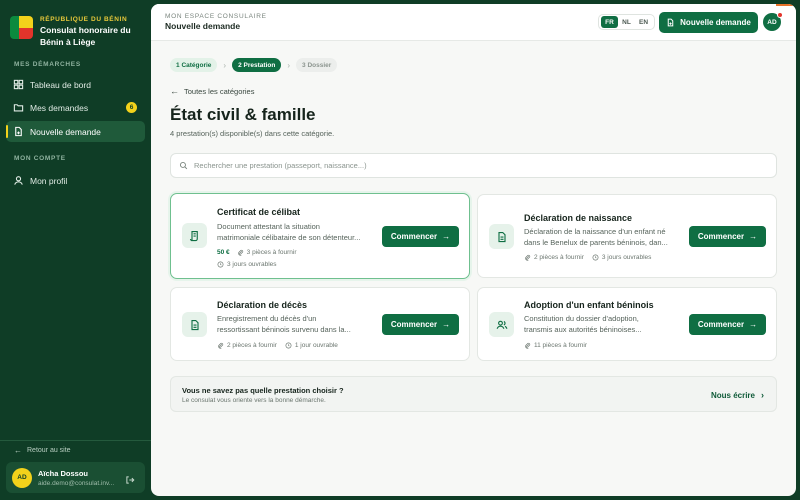  I want to click on step-dossier: 3 Dossier, so click(317, 65).